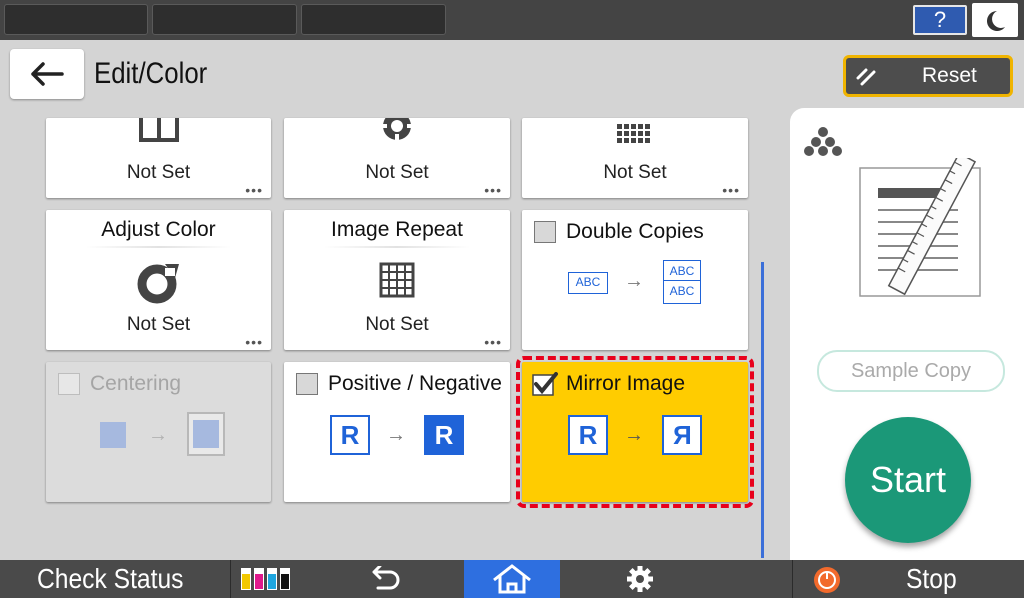 The height and width of the screenshot is (598, 1024). What do you see at coordinates (512, 20) in the screenshot?
I see `top-bar: ?` at bounding box center [512, 20].